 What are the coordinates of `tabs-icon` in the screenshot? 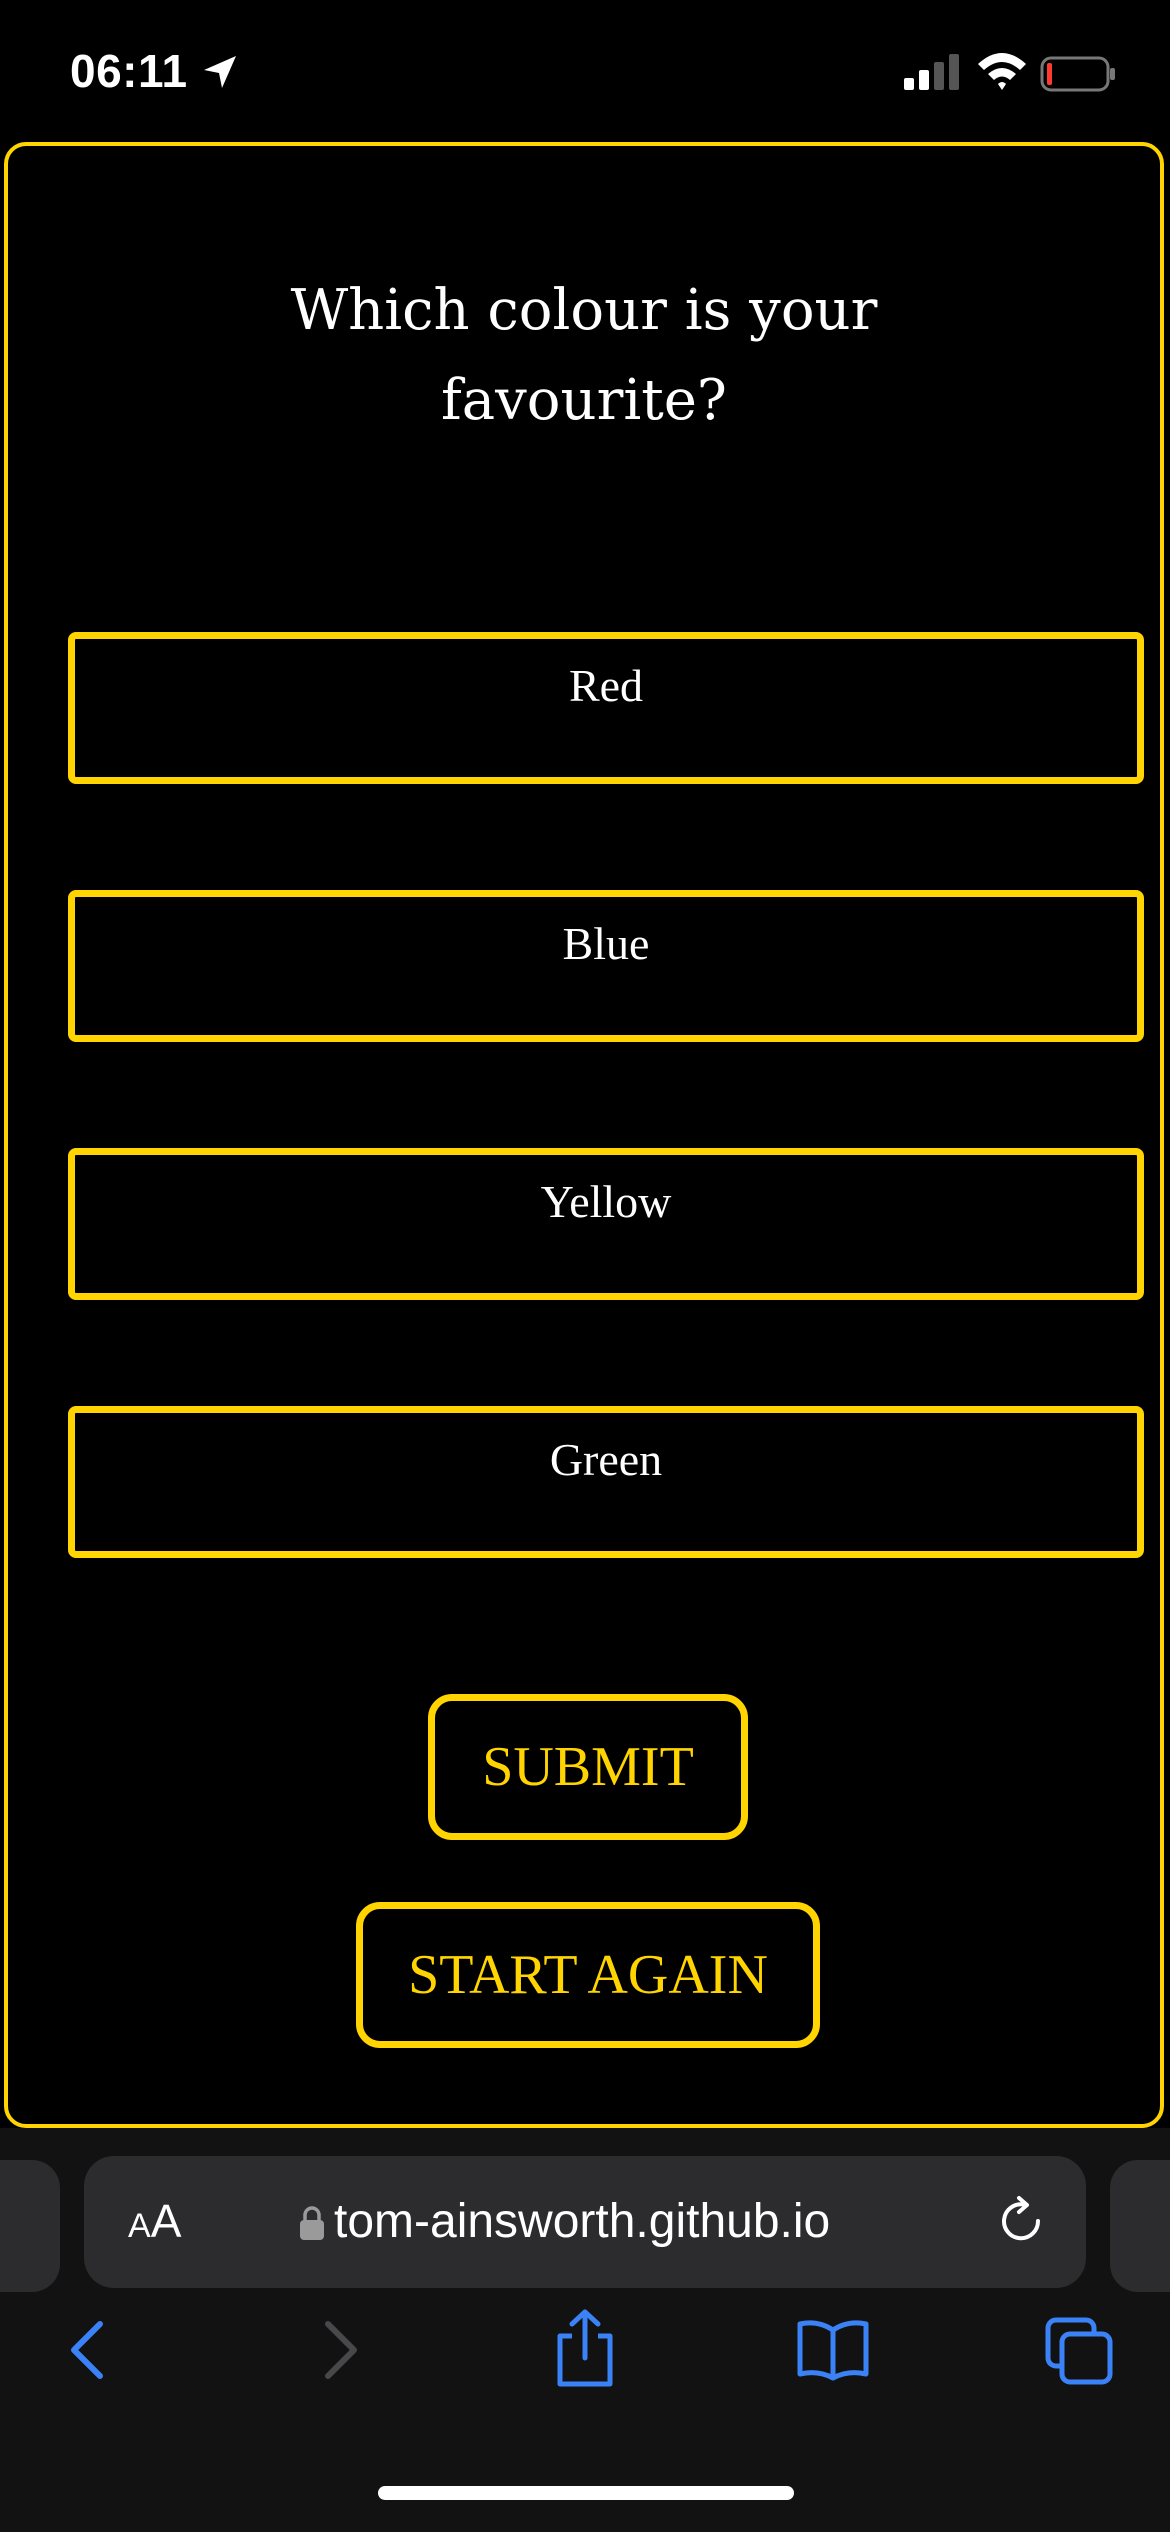 It's located at (1079, 2351).